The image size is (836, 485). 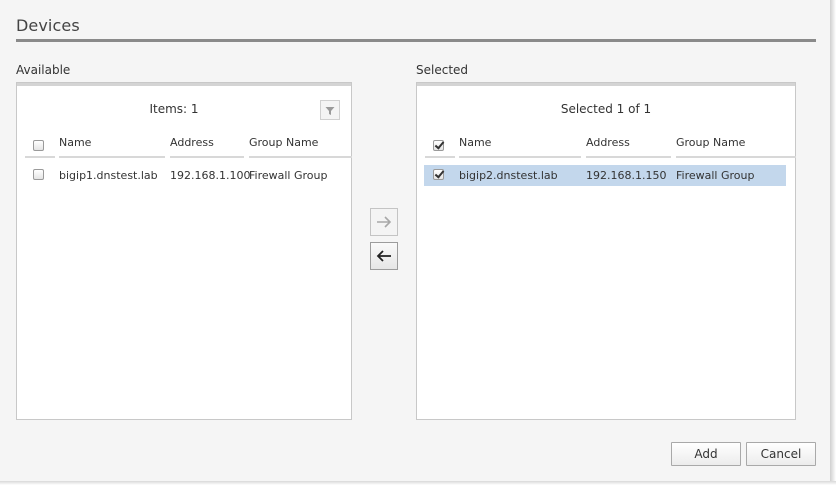 I want to click on arrow-left-icon, so click(x=384, y=256).